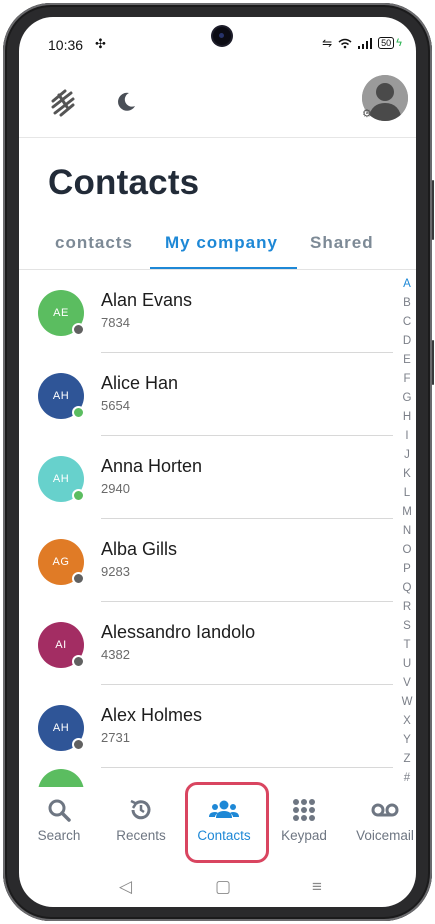 This screenshot has height=924, width=435. Describe the element at coordinates (115, 322) in the screenshot. I see `contact-extension: 7834` at that location.